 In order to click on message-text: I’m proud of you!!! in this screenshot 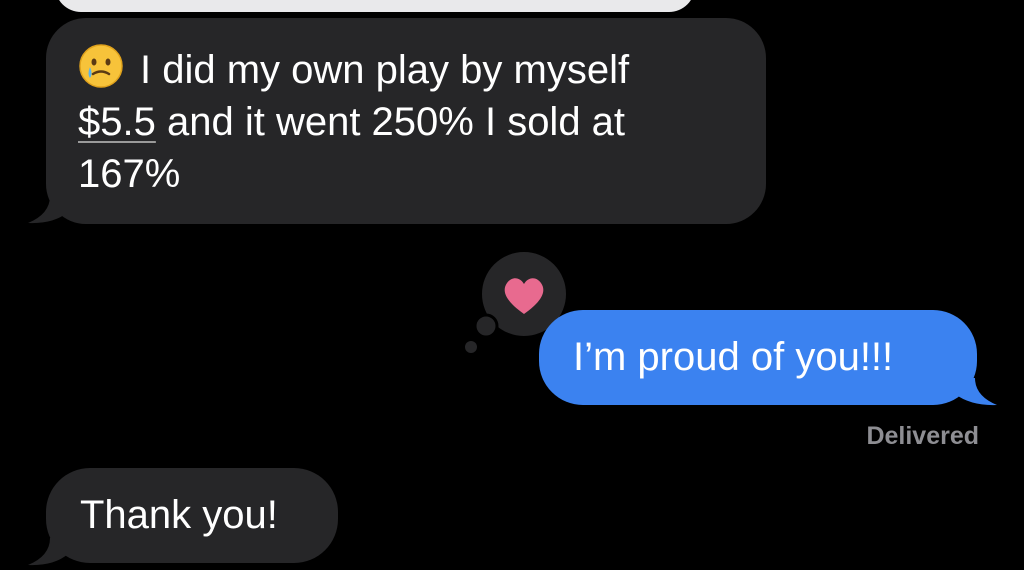, I will do `click(733, 357)`.